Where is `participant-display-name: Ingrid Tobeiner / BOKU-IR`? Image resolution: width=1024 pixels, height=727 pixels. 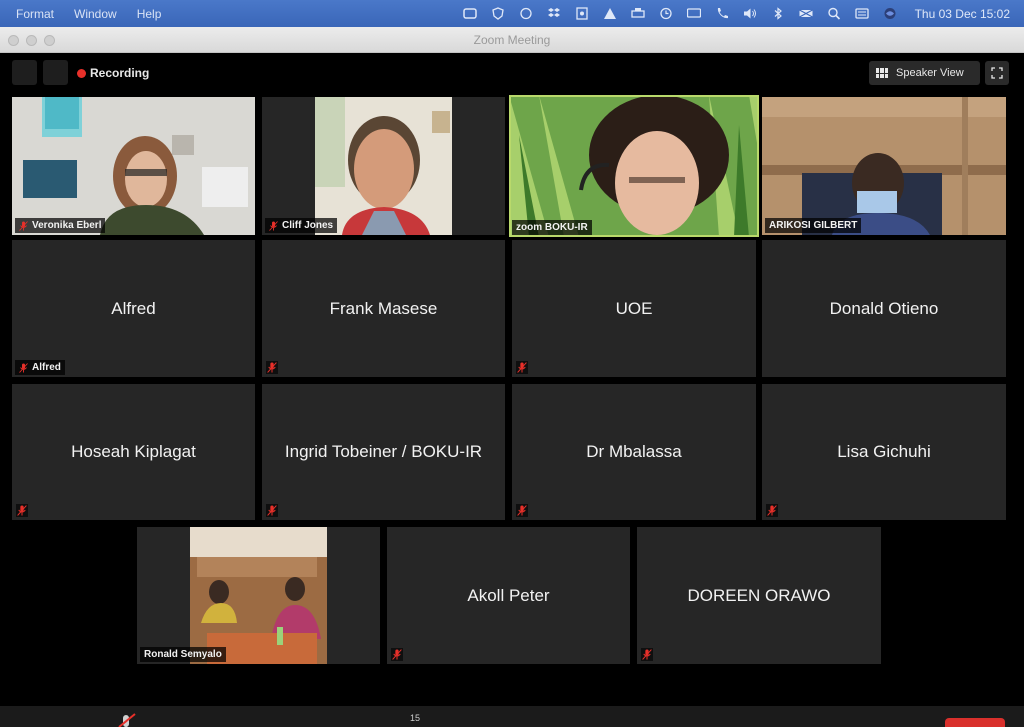 participant-display-name: Ingrid Tobeiner / BOKU-IR is located at coordinates (383, 451).